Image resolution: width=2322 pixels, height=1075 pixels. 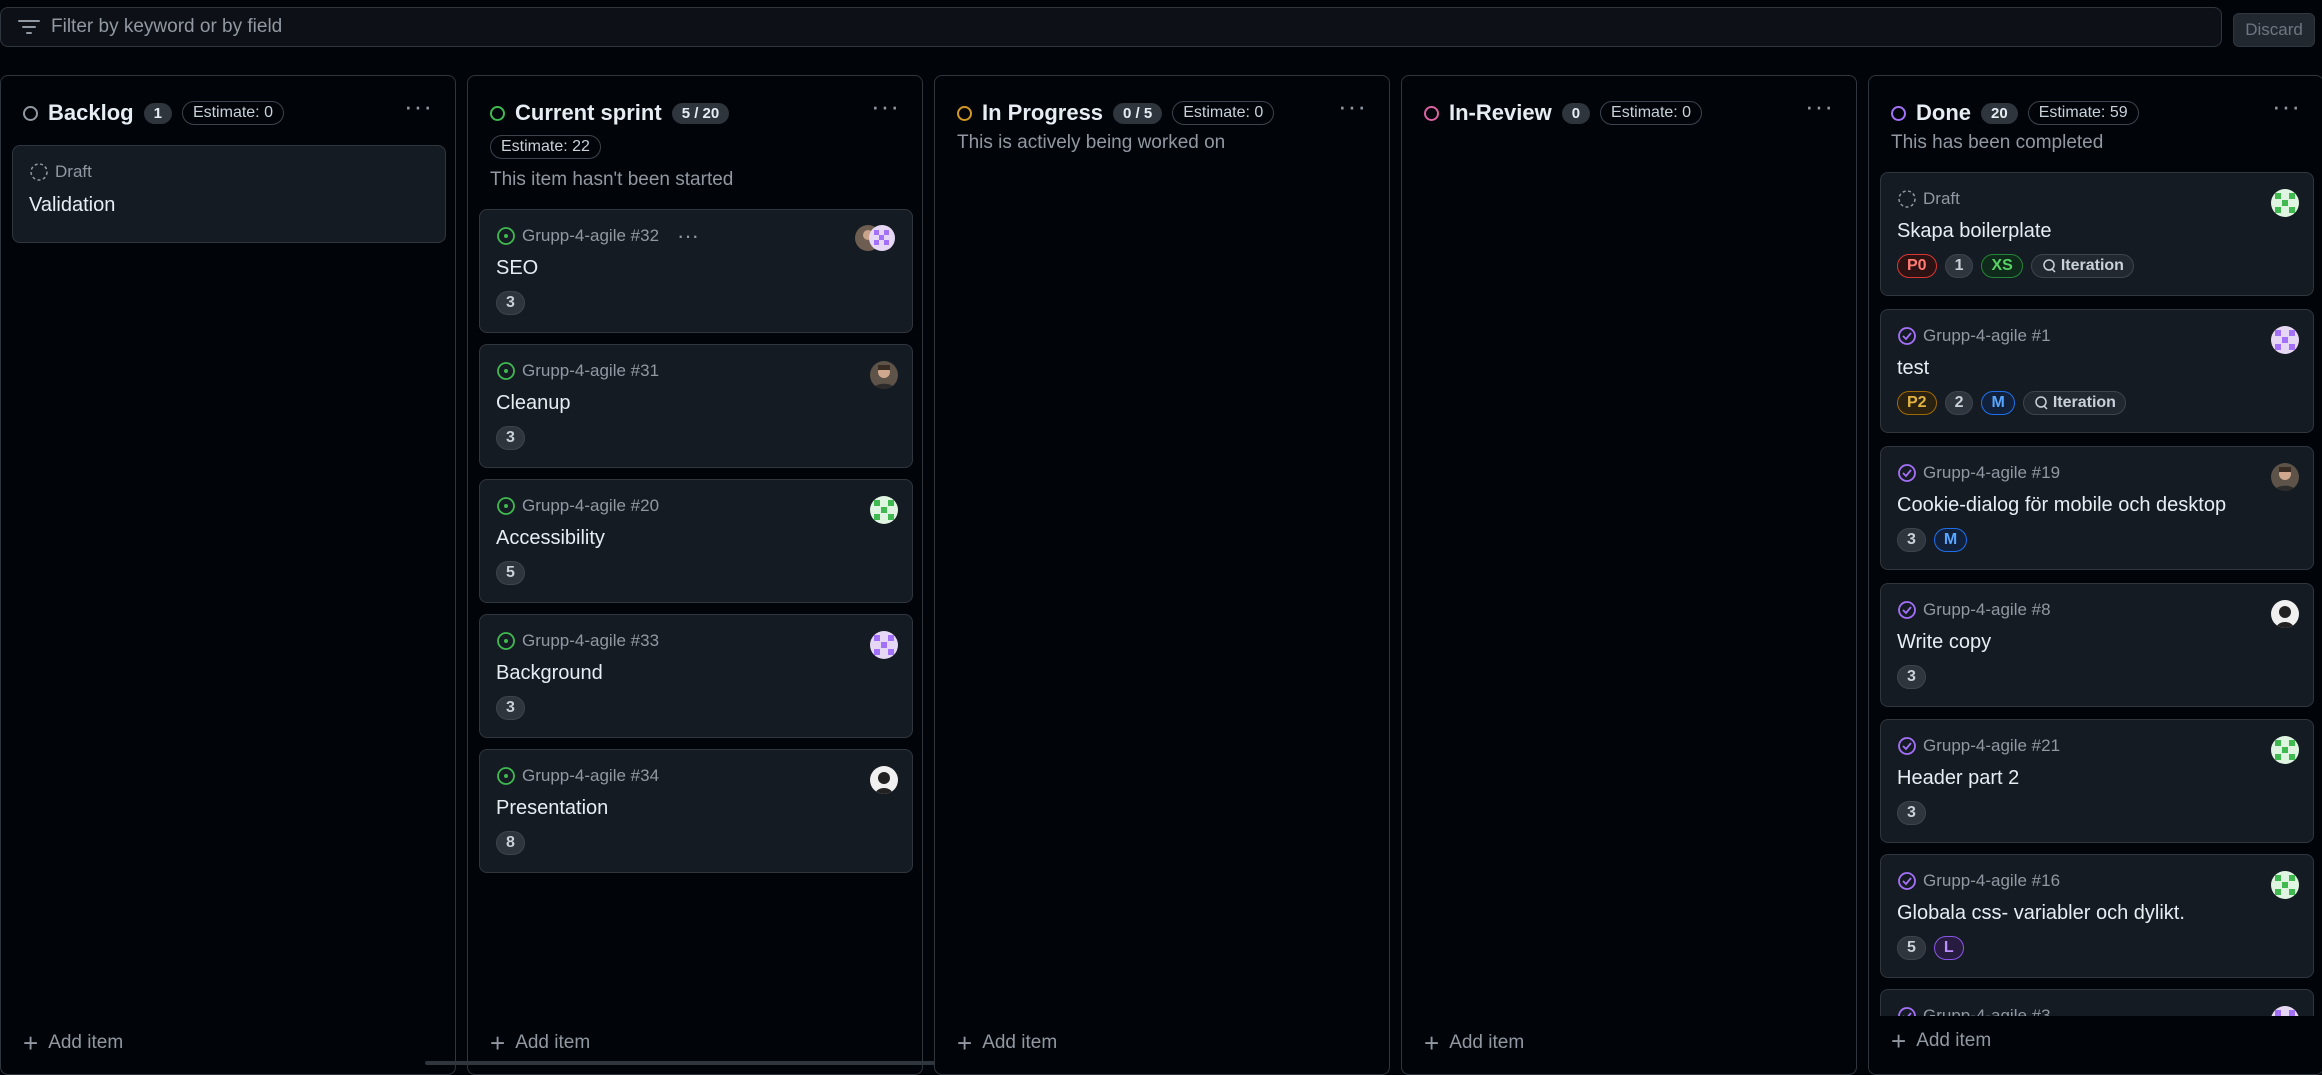 I want to click on card-title: Presentation, so click(x=552, y=808).